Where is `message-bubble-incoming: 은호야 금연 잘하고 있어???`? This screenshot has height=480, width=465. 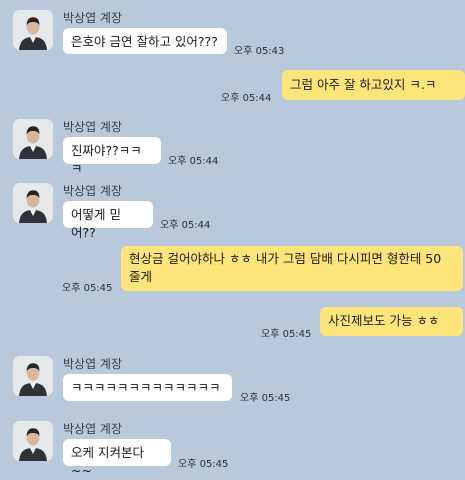 message-bubble-incoming: 은호야 금연 잘하고 있어??? is located at coordinates (145, 41).